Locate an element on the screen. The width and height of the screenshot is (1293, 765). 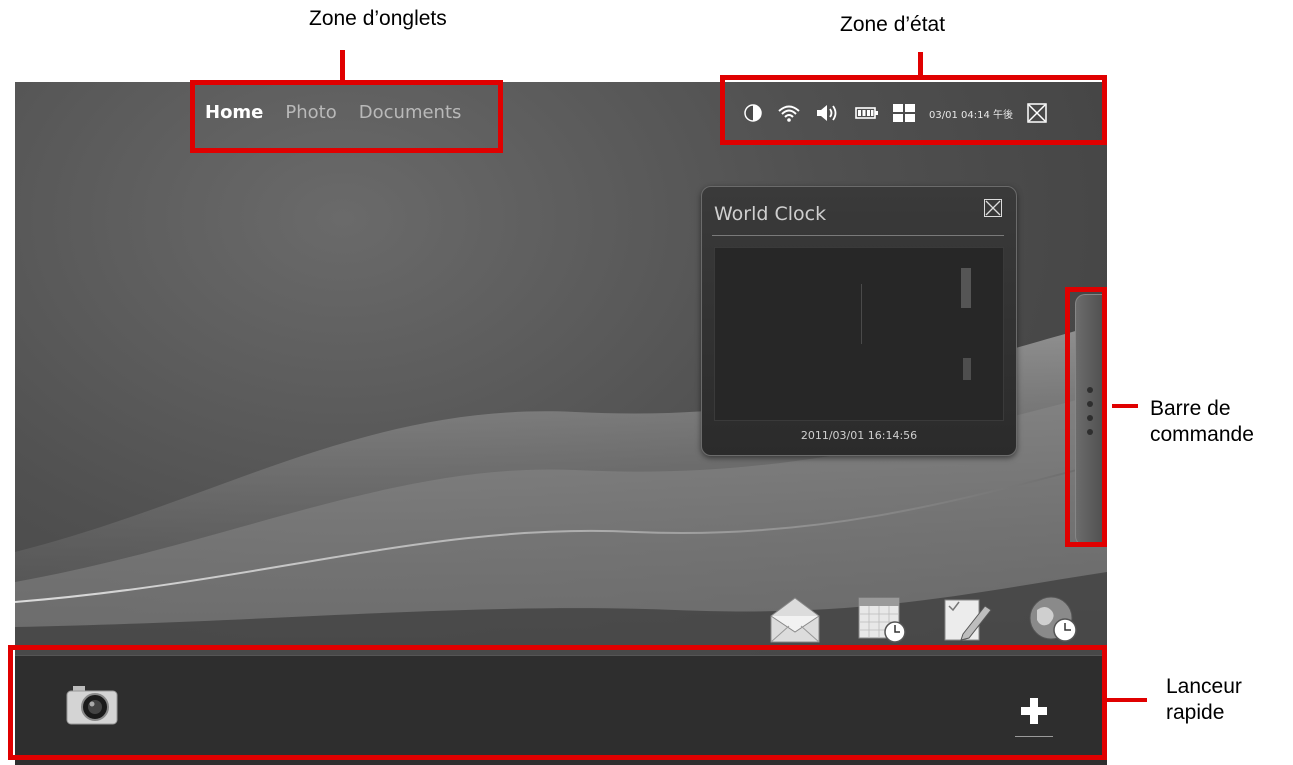
status-bar: 03/01 04:14 午後 is located at coordinates (895, 113).